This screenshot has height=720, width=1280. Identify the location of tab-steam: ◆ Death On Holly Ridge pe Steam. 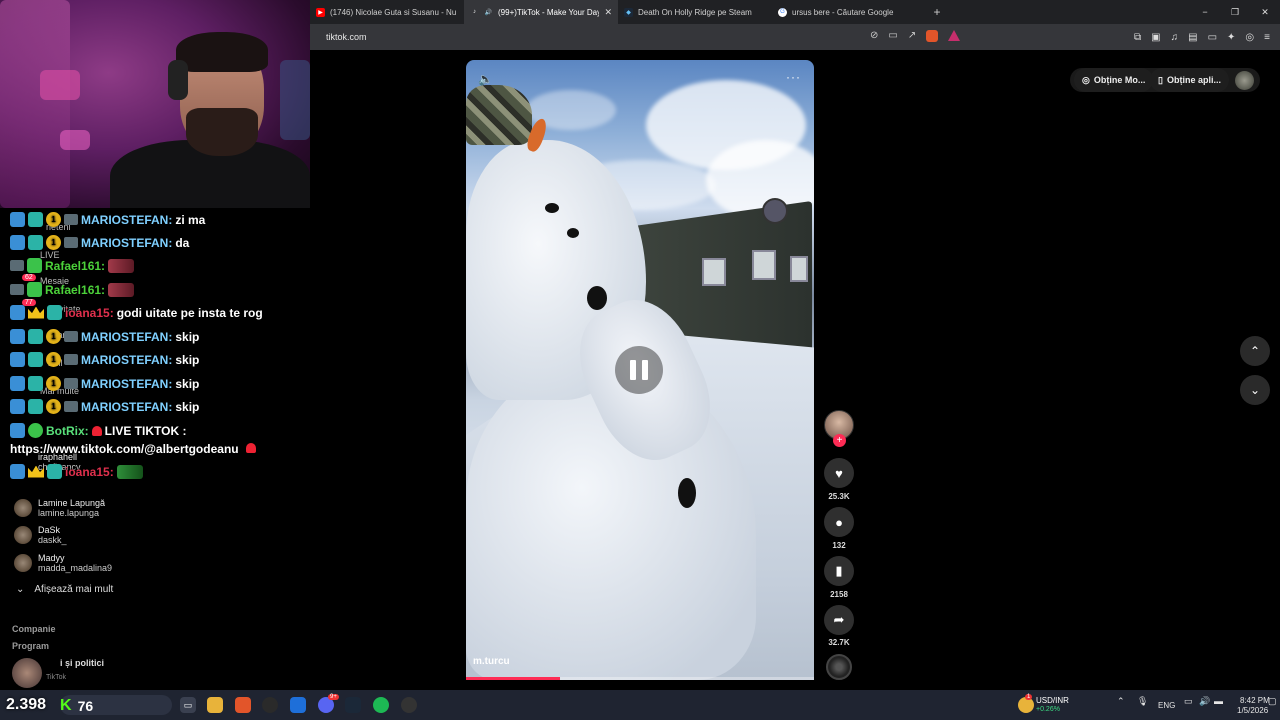
(695, 12).